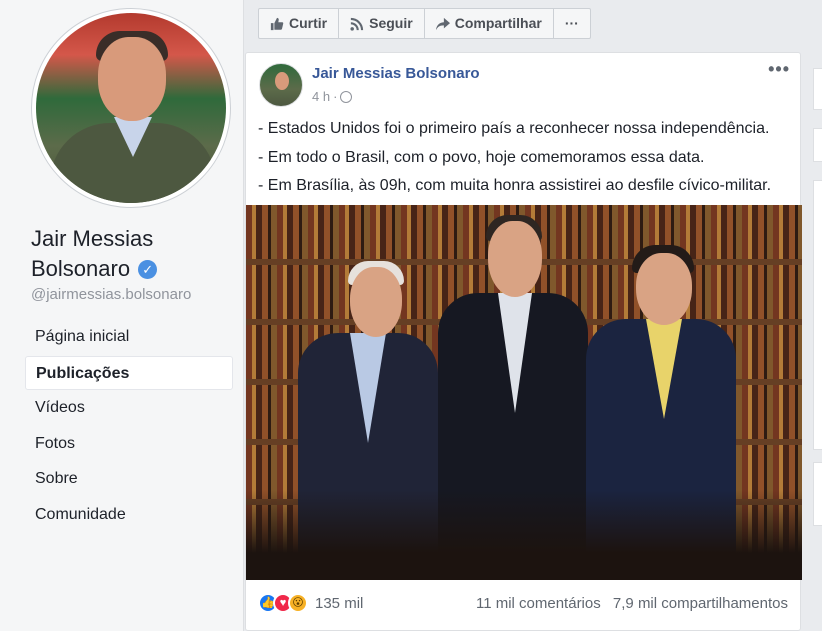  I want to click on share-arrow-icon, so click(442, 23).